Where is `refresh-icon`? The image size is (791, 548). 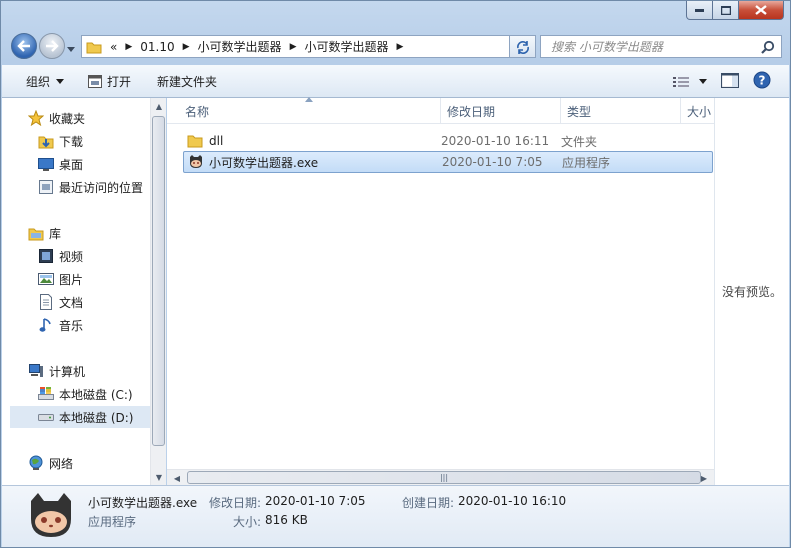 refresh-icon is located at coordinates (522, 47).